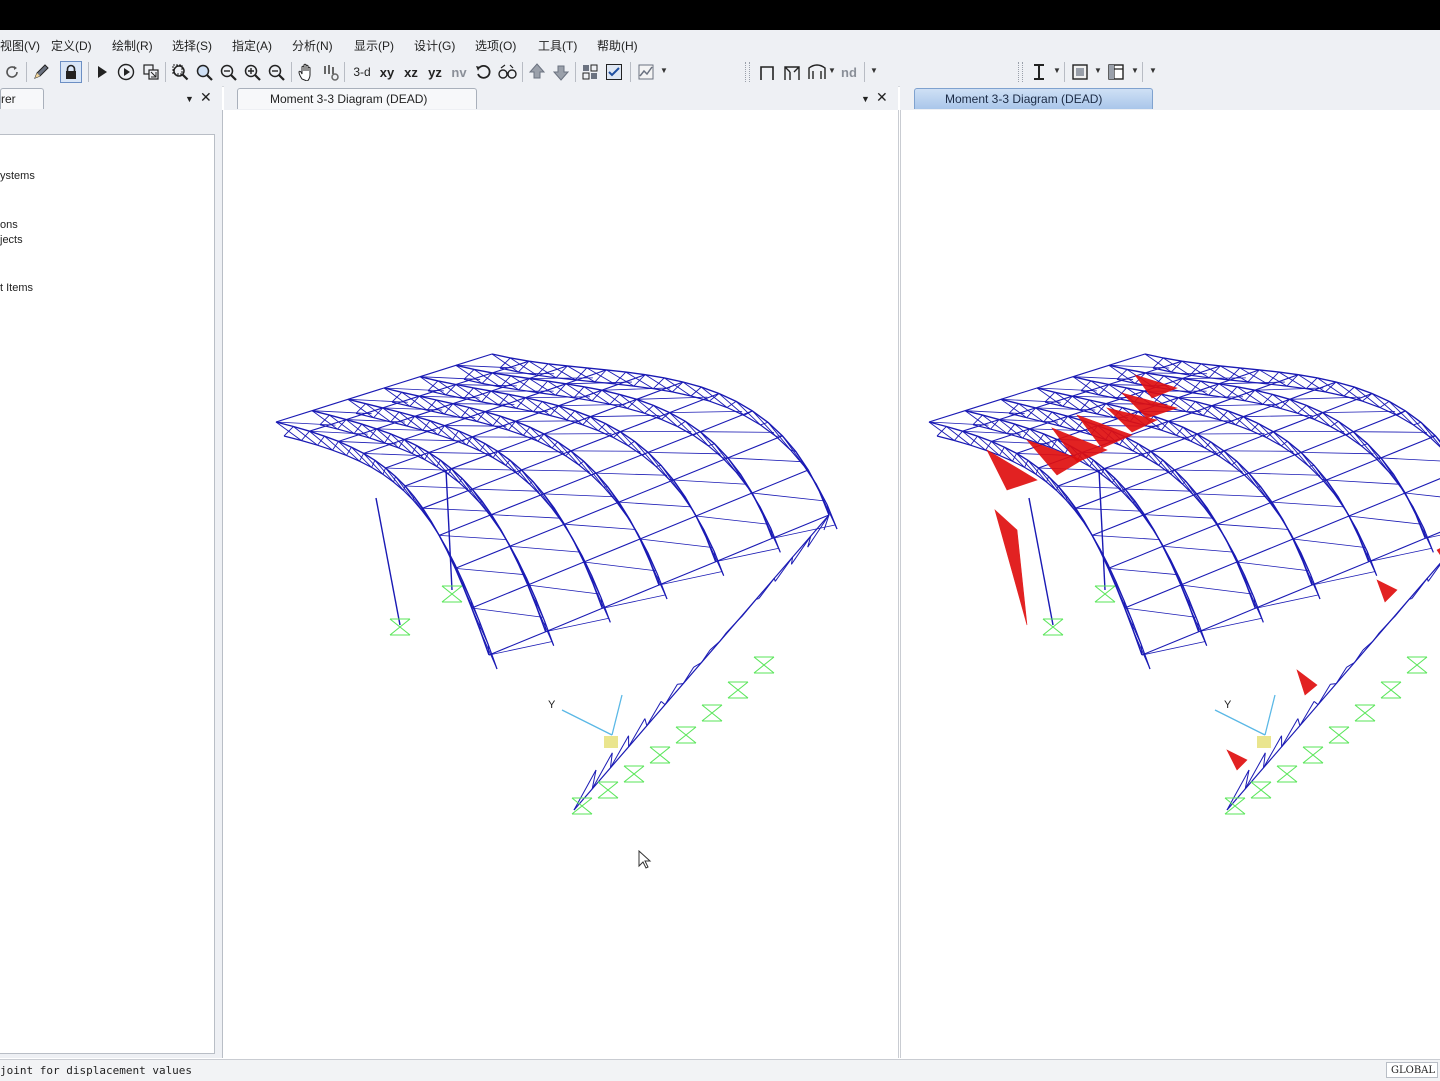 Image resolution: width=1440 pixels, height=1081 pixels. What do you see at coordinates (71, 45) in the screenshot?
I see `menu-define: 定义(D)` at bounding box center [71, 45].